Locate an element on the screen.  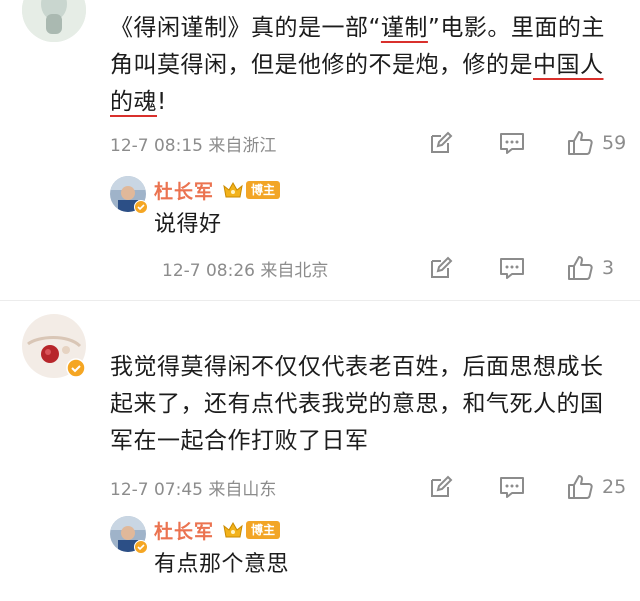
reply-text: 有点那个意思 is located at coordinates (222, 564).